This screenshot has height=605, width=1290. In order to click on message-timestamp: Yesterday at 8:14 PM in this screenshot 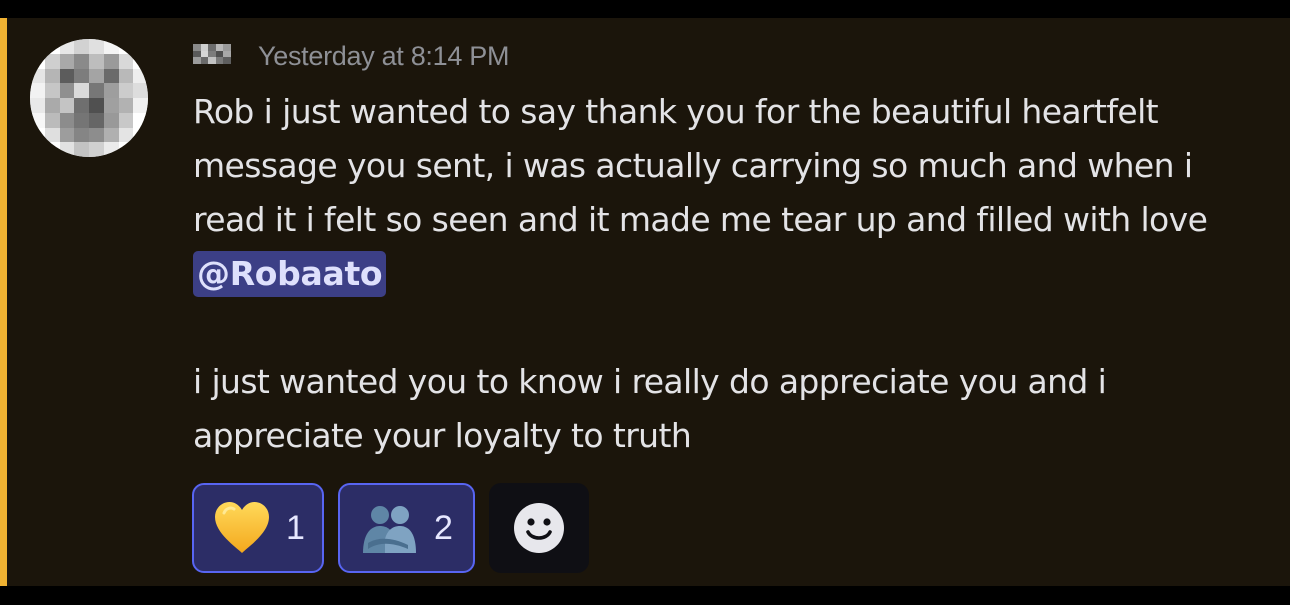, I will do `click(383, 56)`.